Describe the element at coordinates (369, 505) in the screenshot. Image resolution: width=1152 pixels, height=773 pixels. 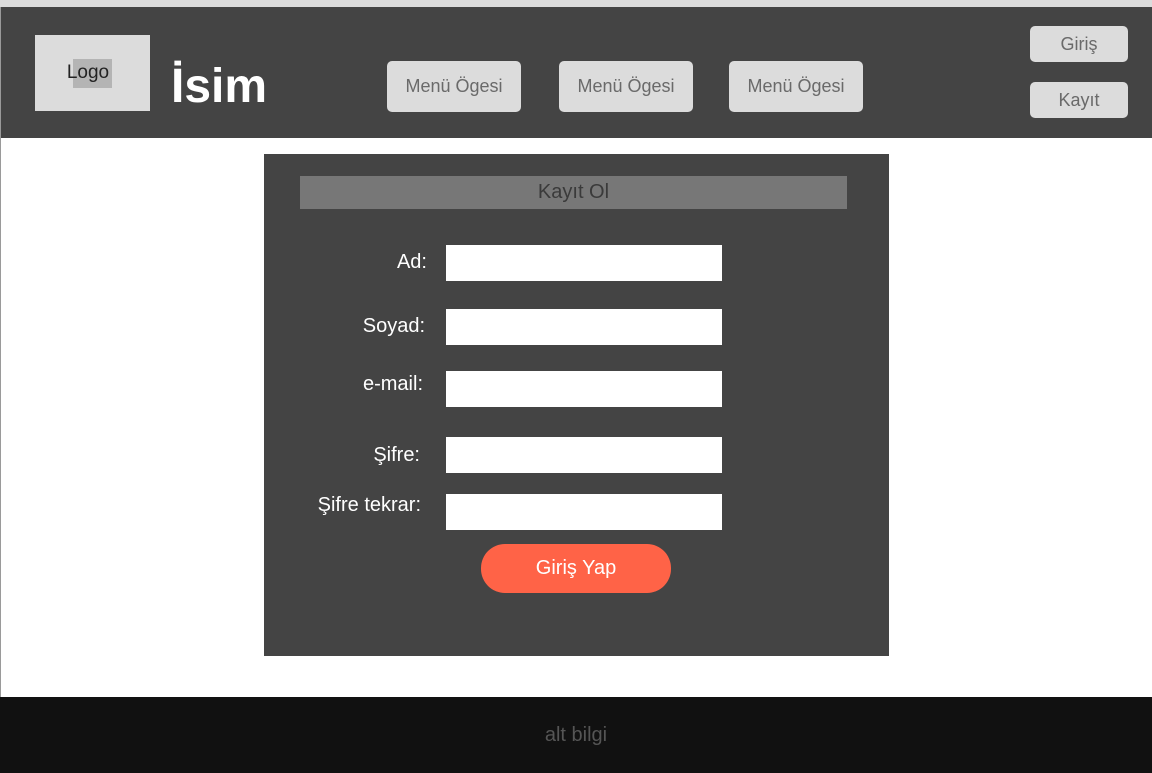
I see `password-repeat-label: Şifre tekrar:` at that location.